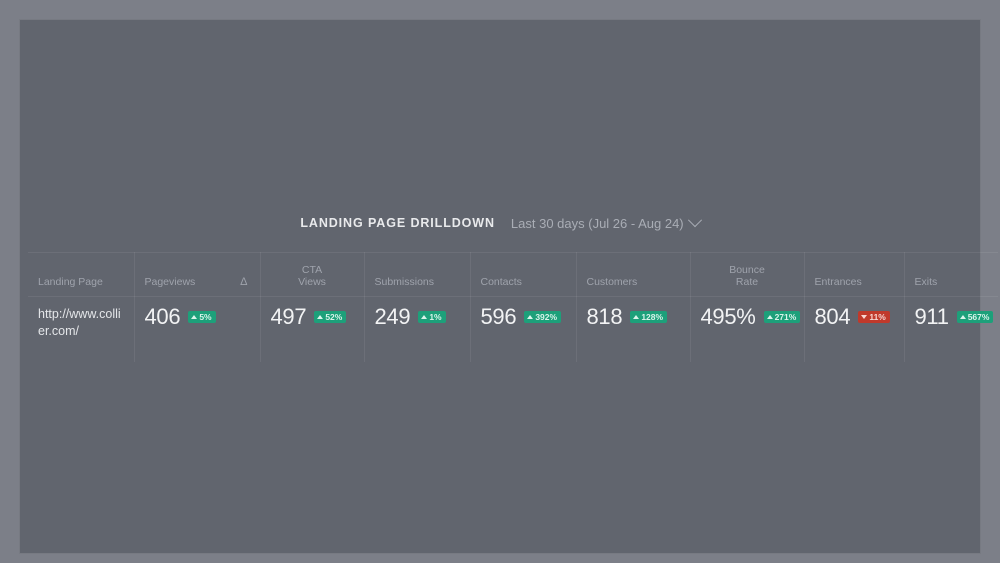 The width and height of the screenshot is (1000, 563). Describe the element at coordinates (597, 223) in the screenshot. I see `date-range-label: Last 30 days (Jul 26 - Aug 24)` at that location.